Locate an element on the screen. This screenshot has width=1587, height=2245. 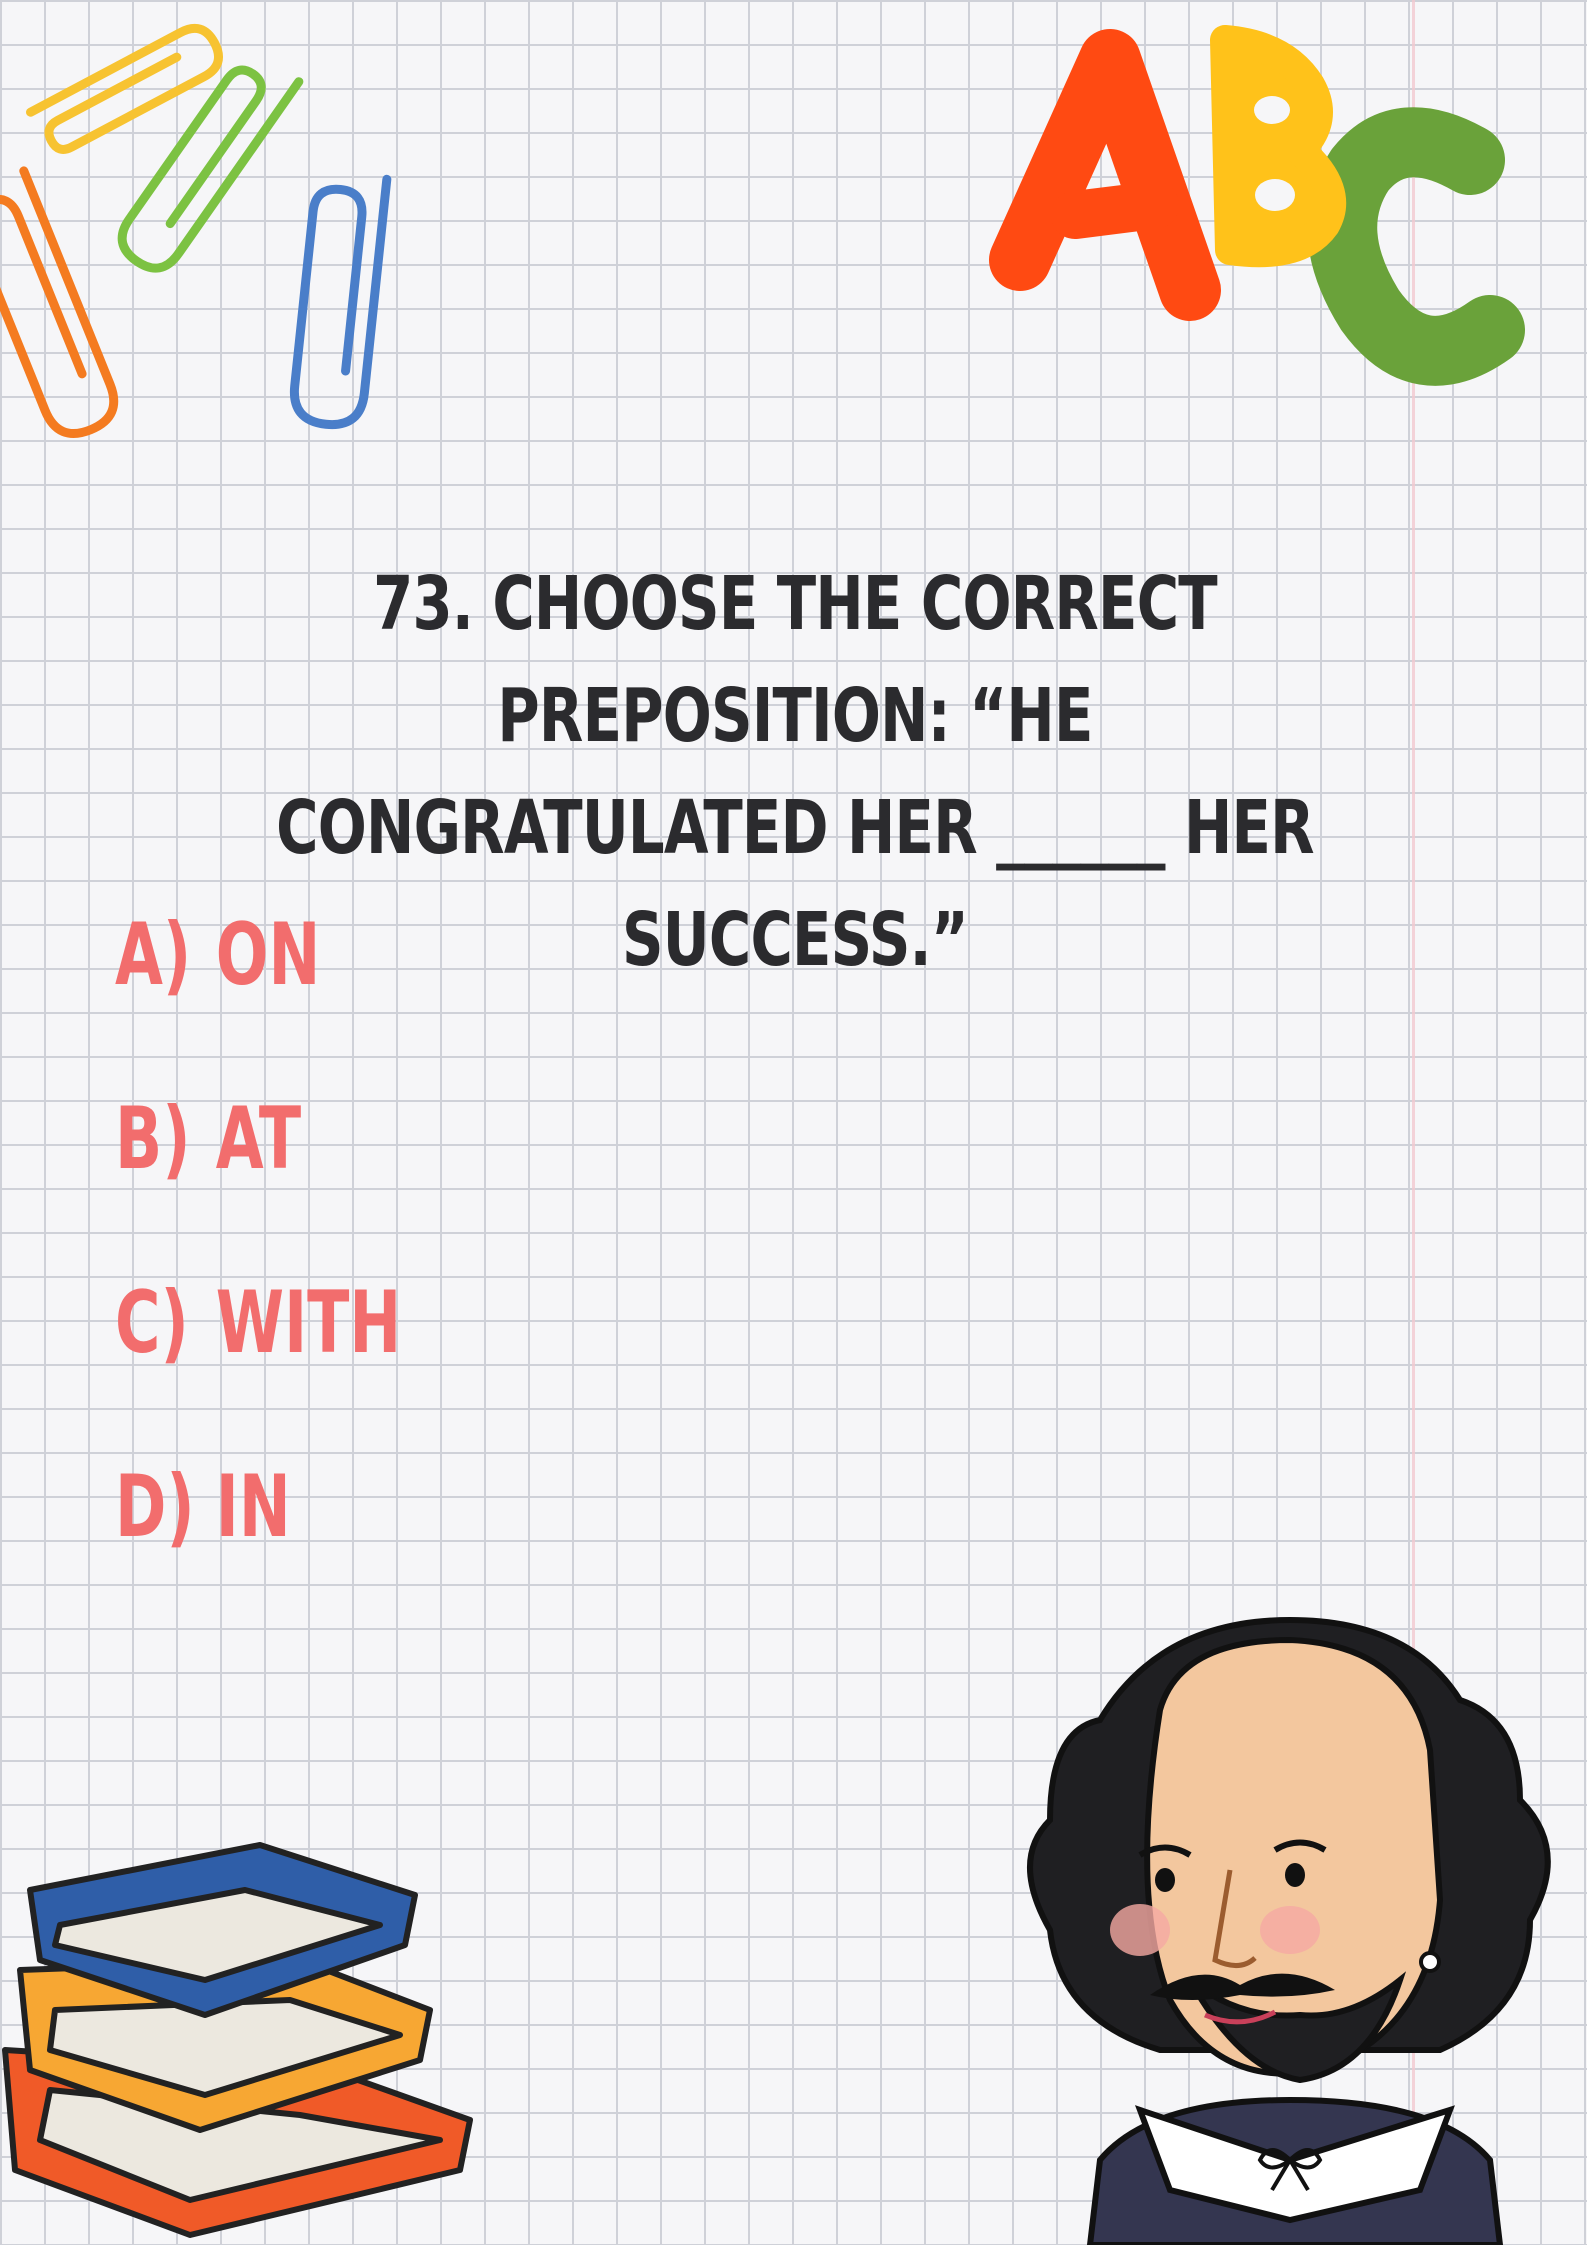
face-shape is located at coordinates (1294, 1856).